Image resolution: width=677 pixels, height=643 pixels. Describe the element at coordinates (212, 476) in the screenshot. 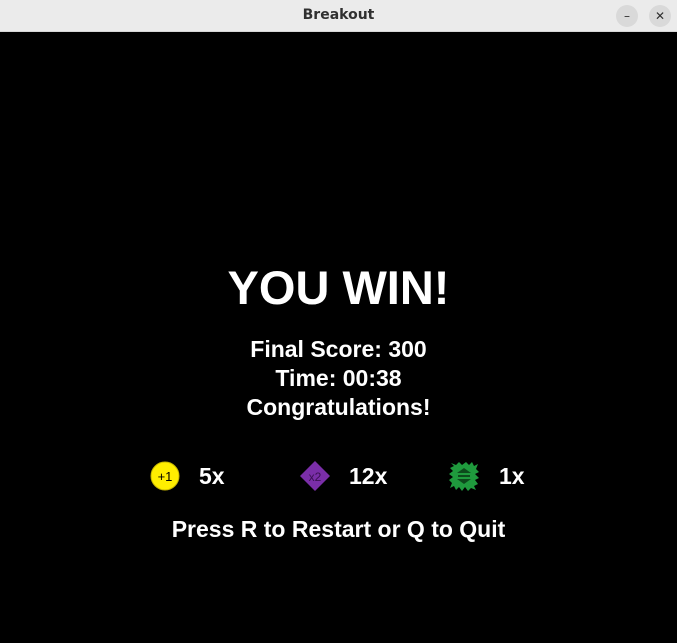

I see `plus-one-count: 5x` at that location.